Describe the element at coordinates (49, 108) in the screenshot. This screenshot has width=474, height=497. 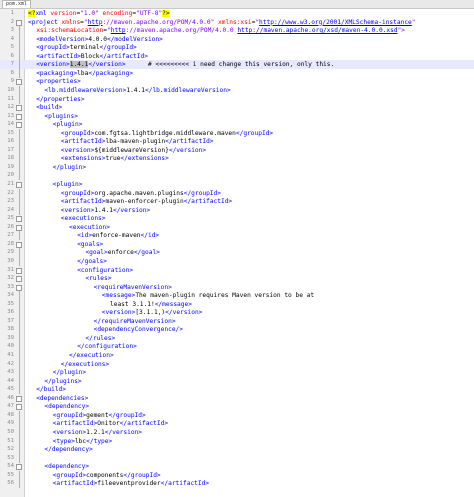
I see `code-token: <build>` at that location.